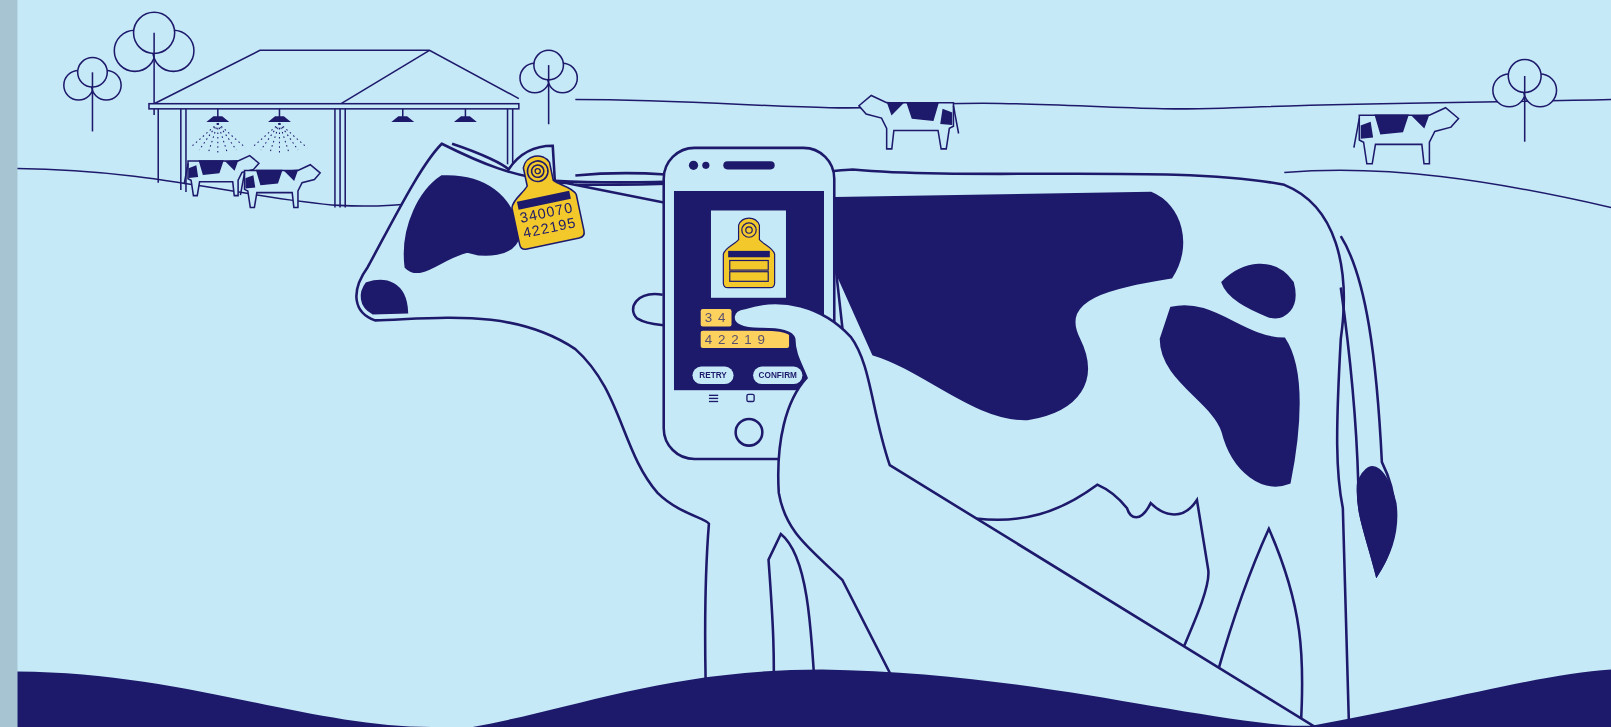 The height and width of the screenshot is (727, 1611). Describe the element at coordinates (699, 165) in the screenshot. I see `camera-icon` at that location.